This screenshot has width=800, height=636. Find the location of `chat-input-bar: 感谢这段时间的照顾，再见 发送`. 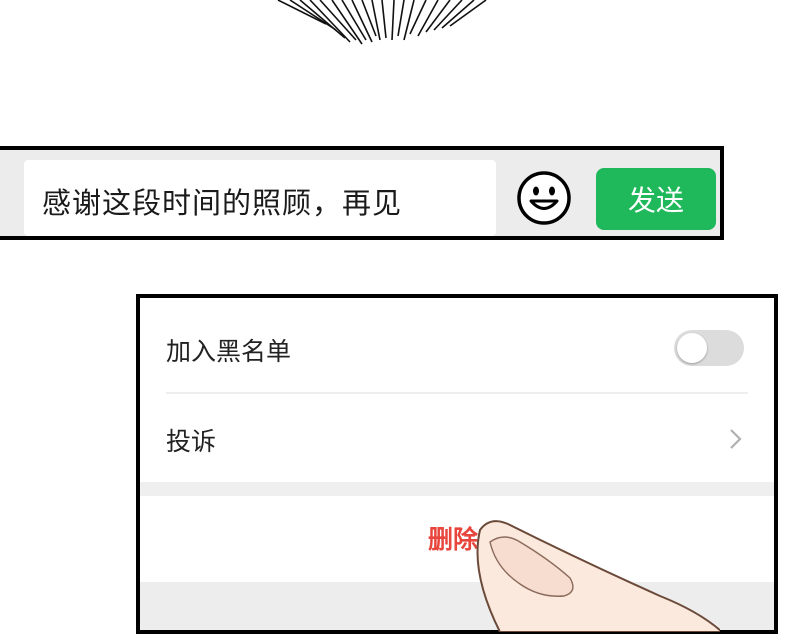

chat-input-bar: 感谢这段时间的照顾，再见 发送 is located at coordinates (362, 193).